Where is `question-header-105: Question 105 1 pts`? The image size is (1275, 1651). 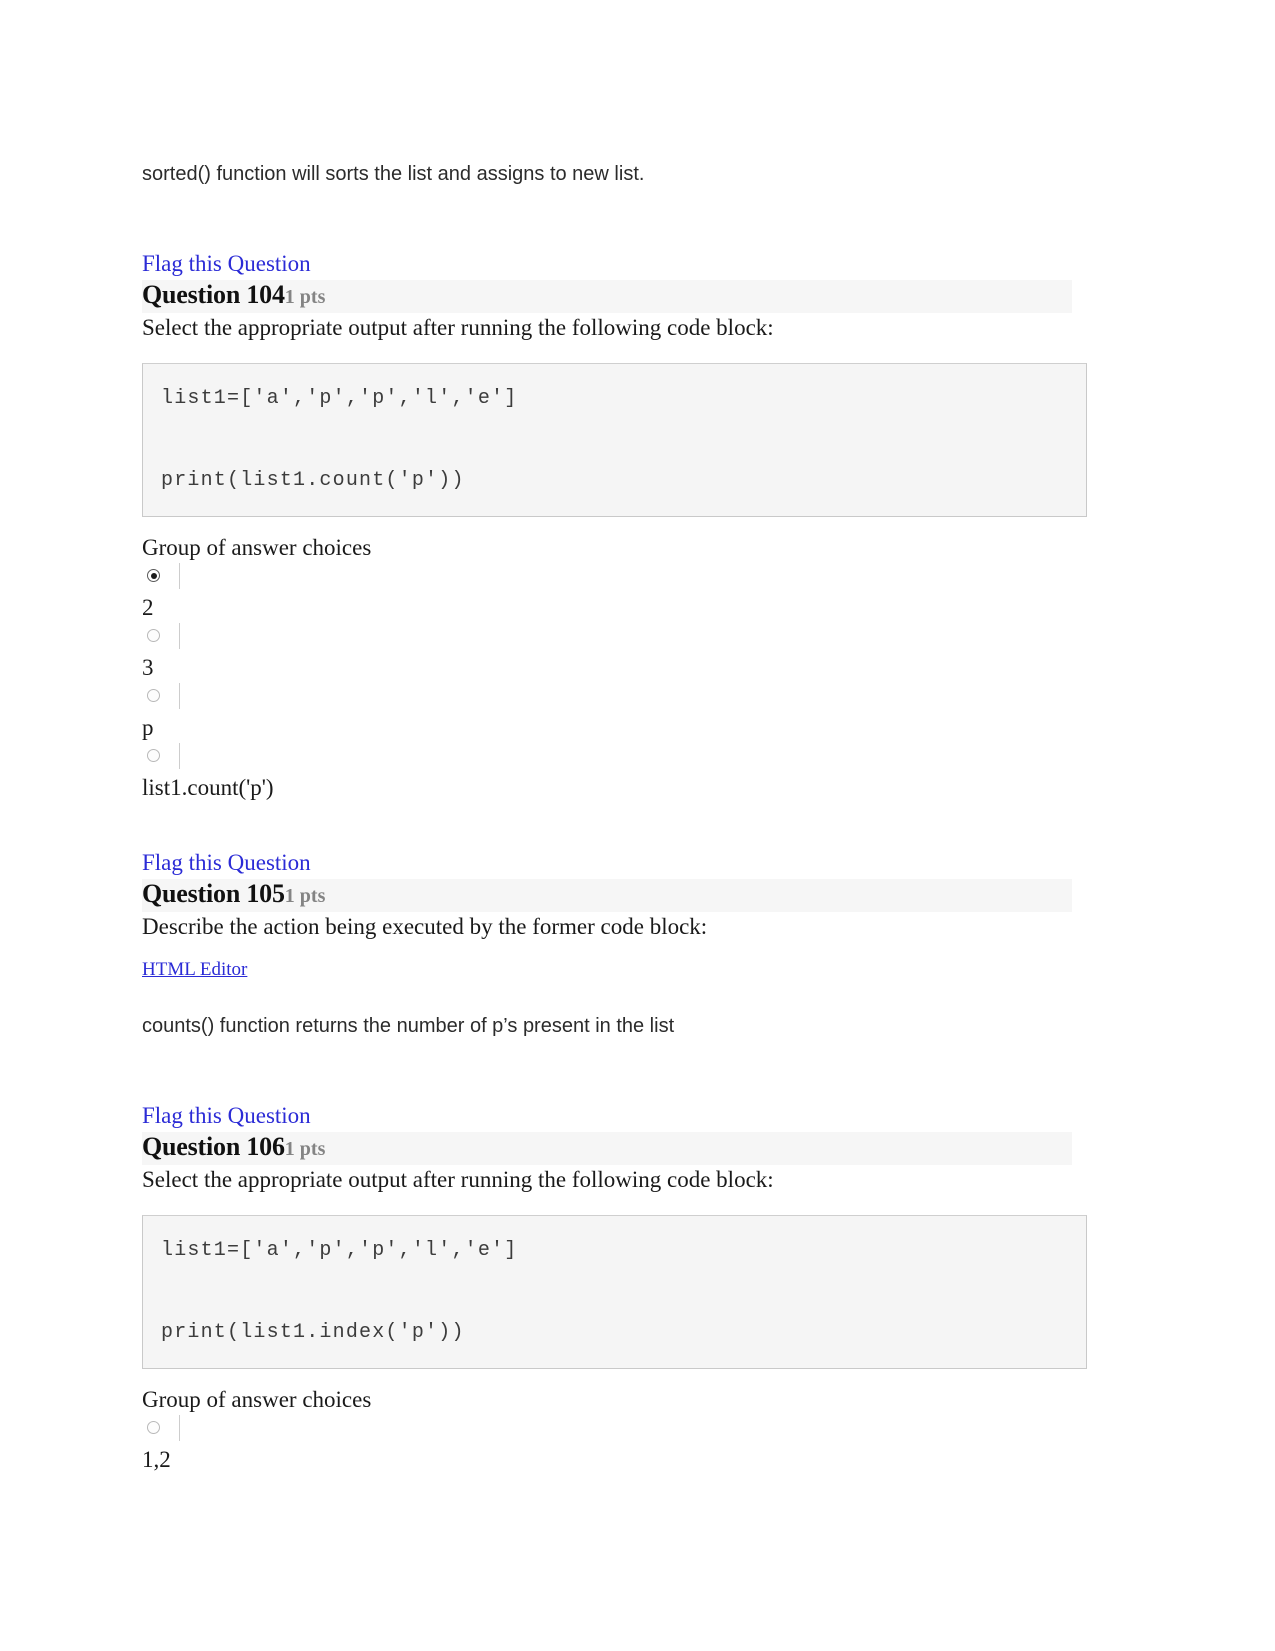 question-header-105: Question 105 1 pts is located at coordinates (607, 895).